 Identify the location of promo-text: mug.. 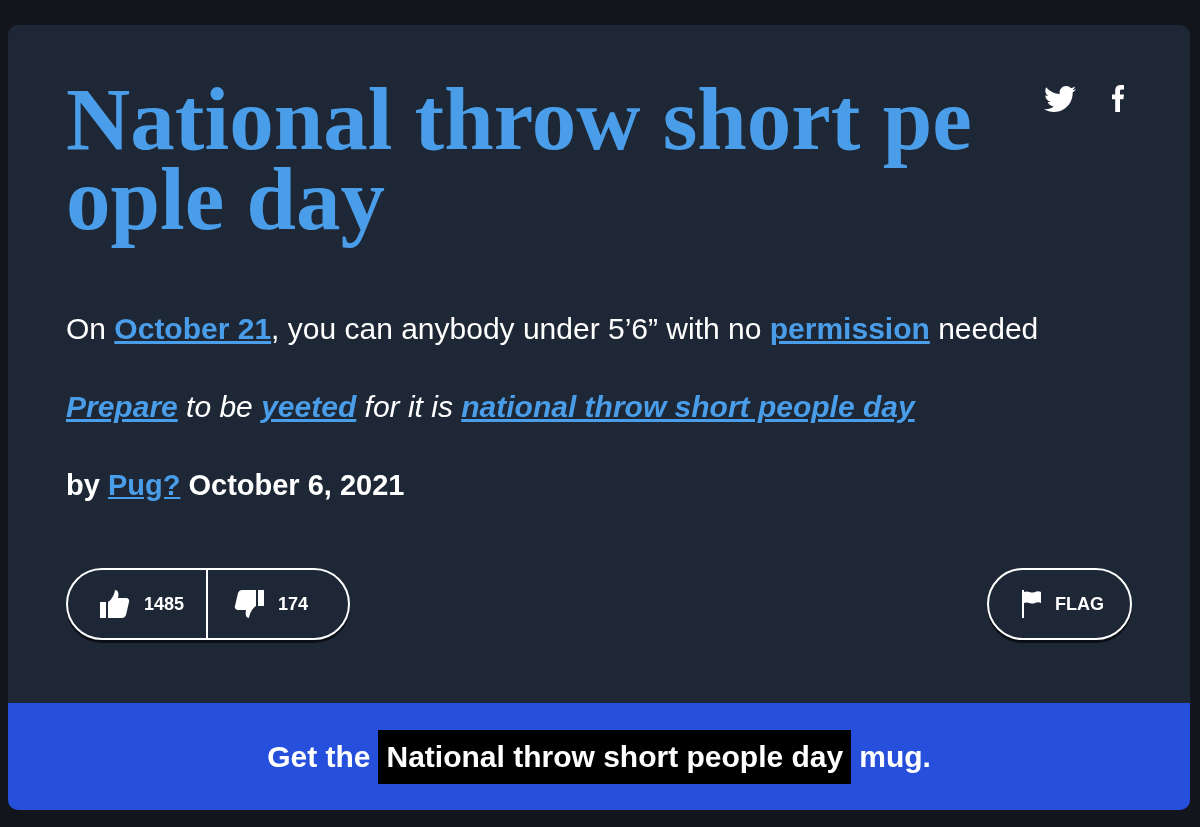
(895, 757).